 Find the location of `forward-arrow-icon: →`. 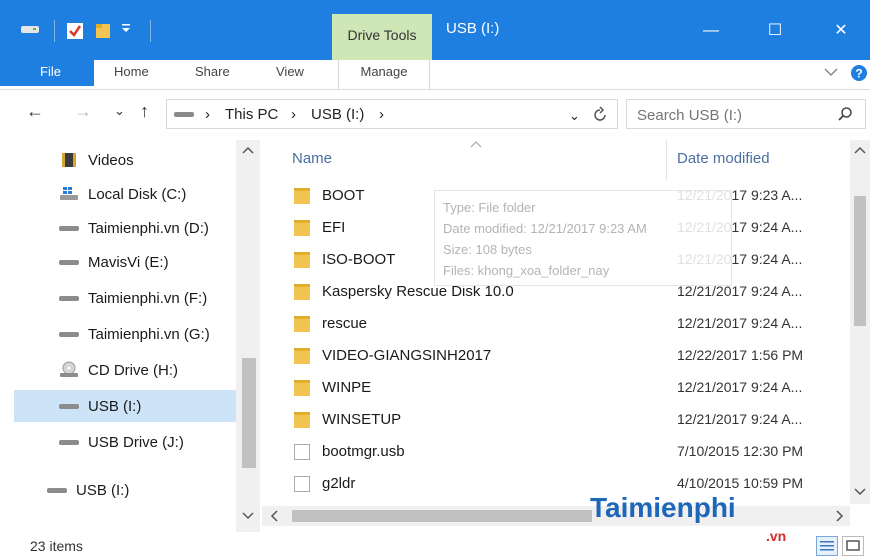

forward-arrow-icon: → is located at coordinates (83, 111).